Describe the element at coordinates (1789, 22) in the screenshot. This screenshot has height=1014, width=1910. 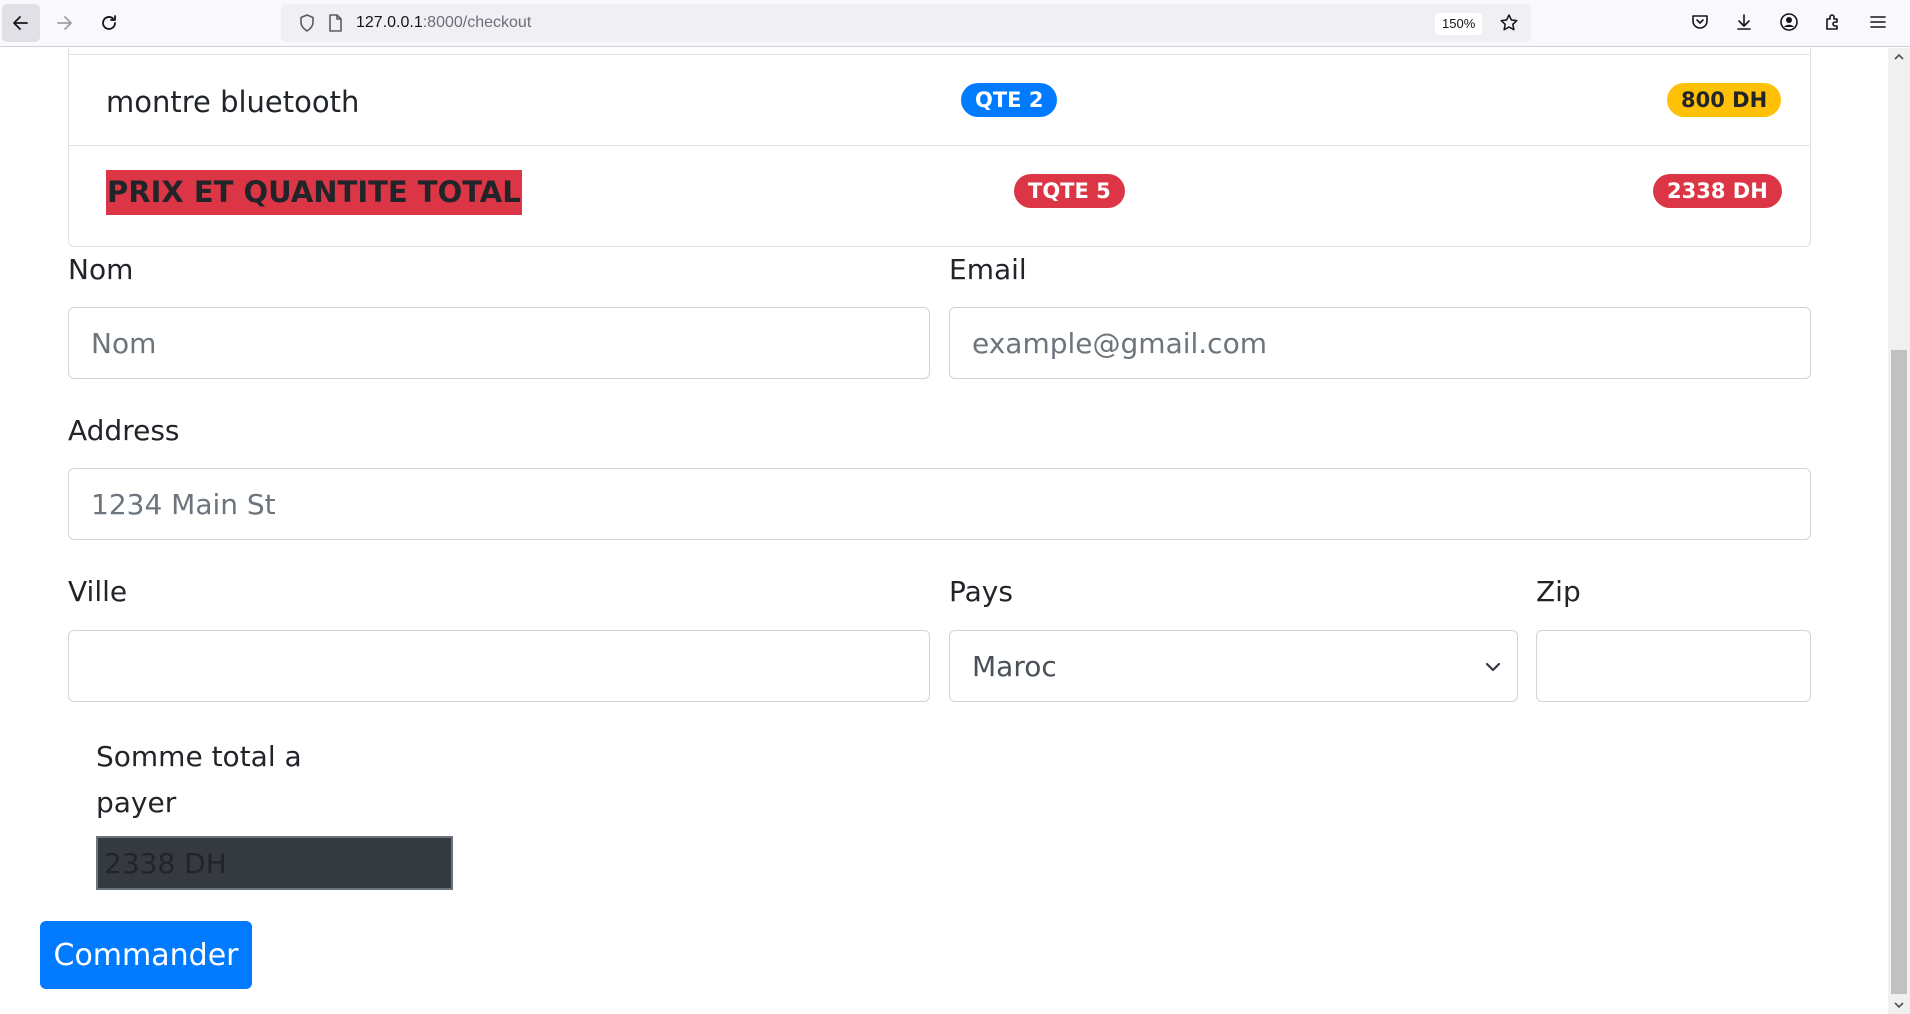
I see `account-icon` at that location.